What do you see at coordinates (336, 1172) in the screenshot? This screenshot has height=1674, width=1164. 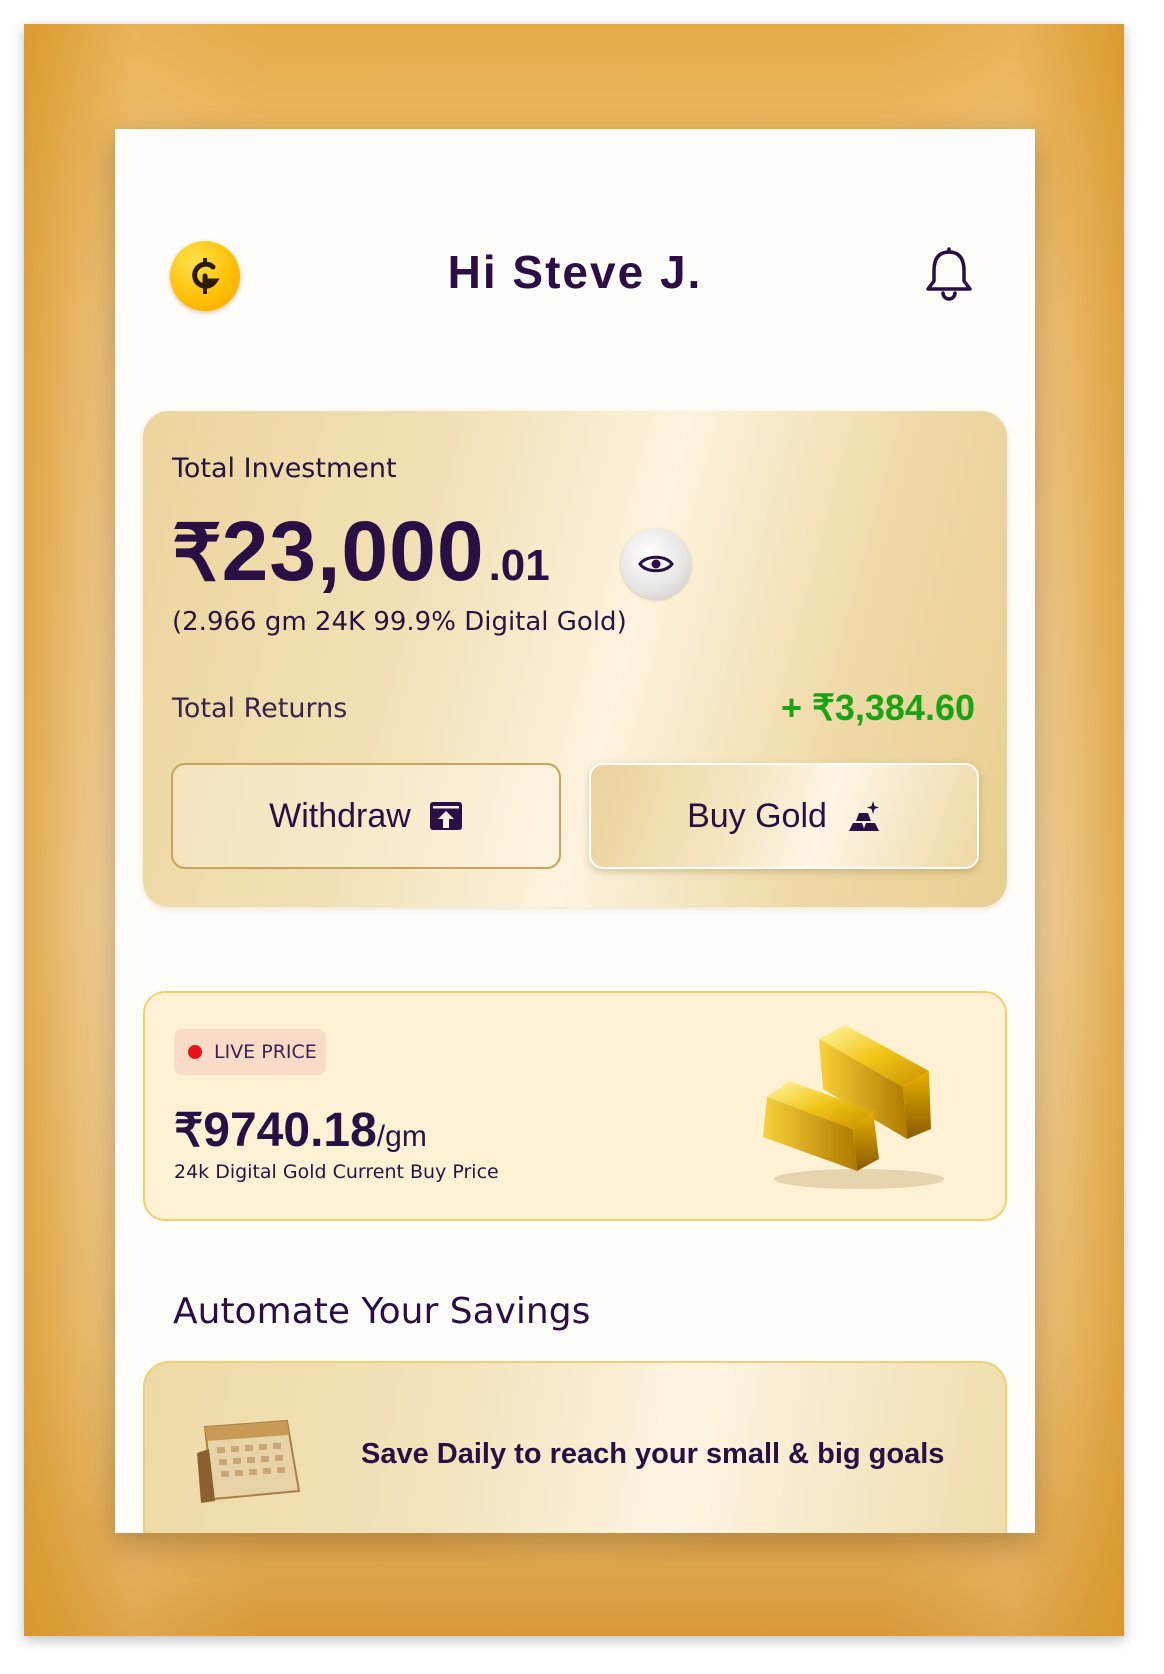 I see `price-subtitle: 24k Digital Gold Current Buy Price` at bounding box center [336, 1172].